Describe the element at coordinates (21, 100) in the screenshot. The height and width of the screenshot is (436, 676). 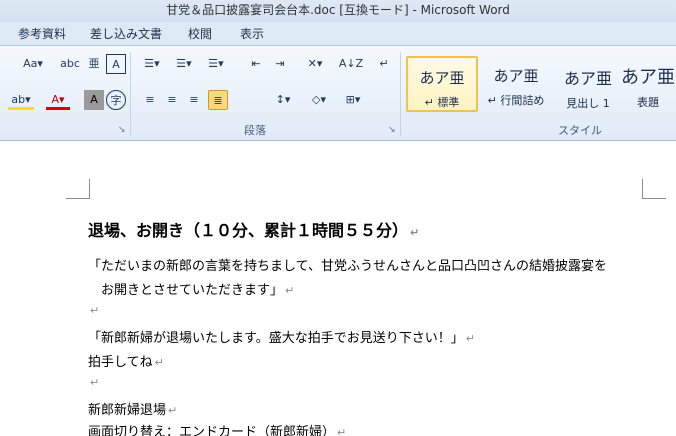
I see `highlight-color-button: ab▾` at that location.